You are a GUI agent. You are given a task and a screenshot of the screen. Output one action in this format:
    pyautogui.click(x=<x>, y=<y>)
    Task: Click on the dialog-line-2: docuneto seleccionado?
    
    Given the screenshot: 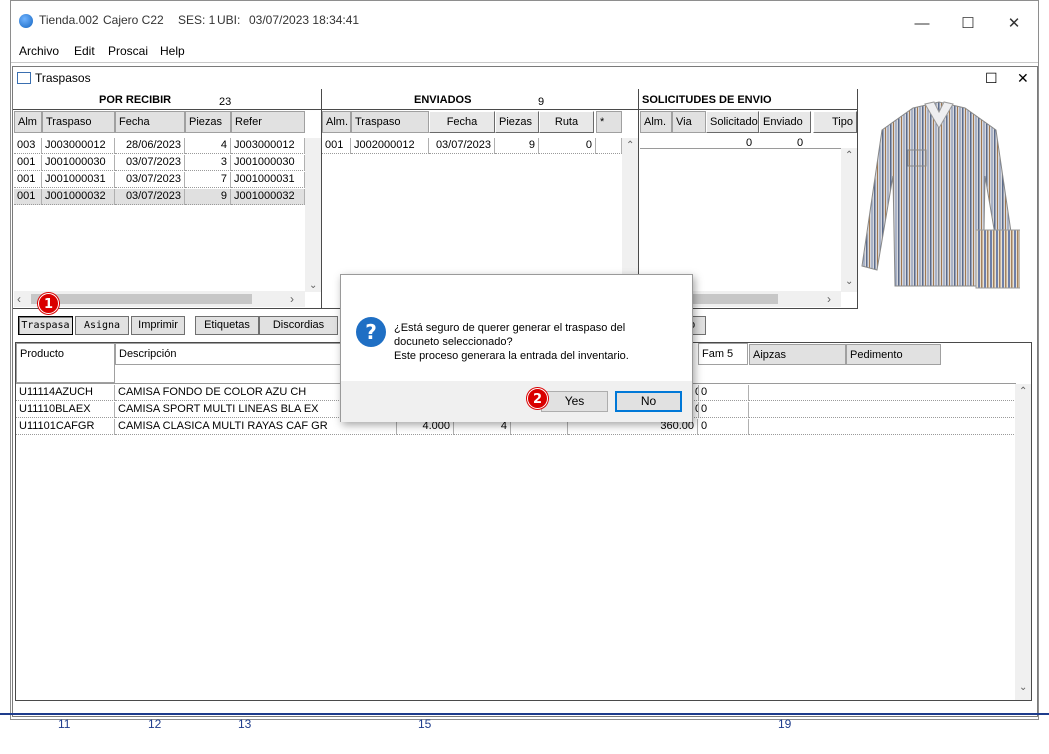 What is the action you would take?
    pyautogui.click(x=453, y=342)
    